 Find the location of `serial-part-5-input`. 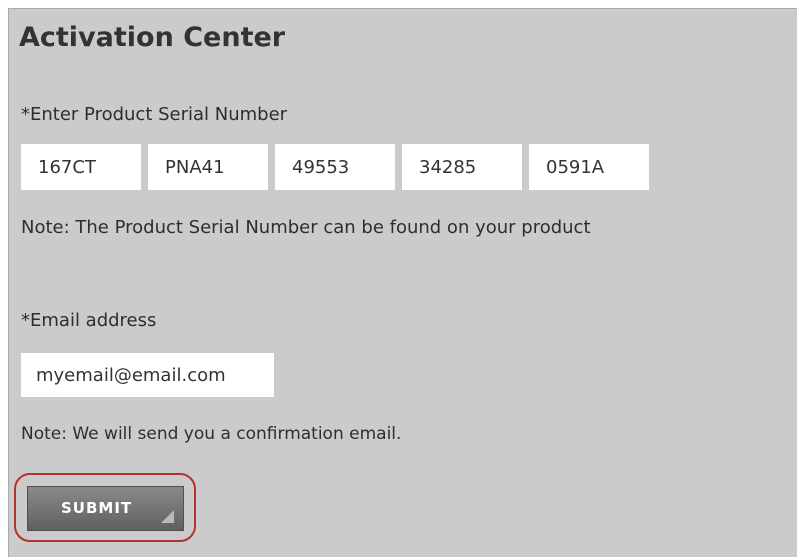

serial-part-5-input is located at coordinates (589, 167).